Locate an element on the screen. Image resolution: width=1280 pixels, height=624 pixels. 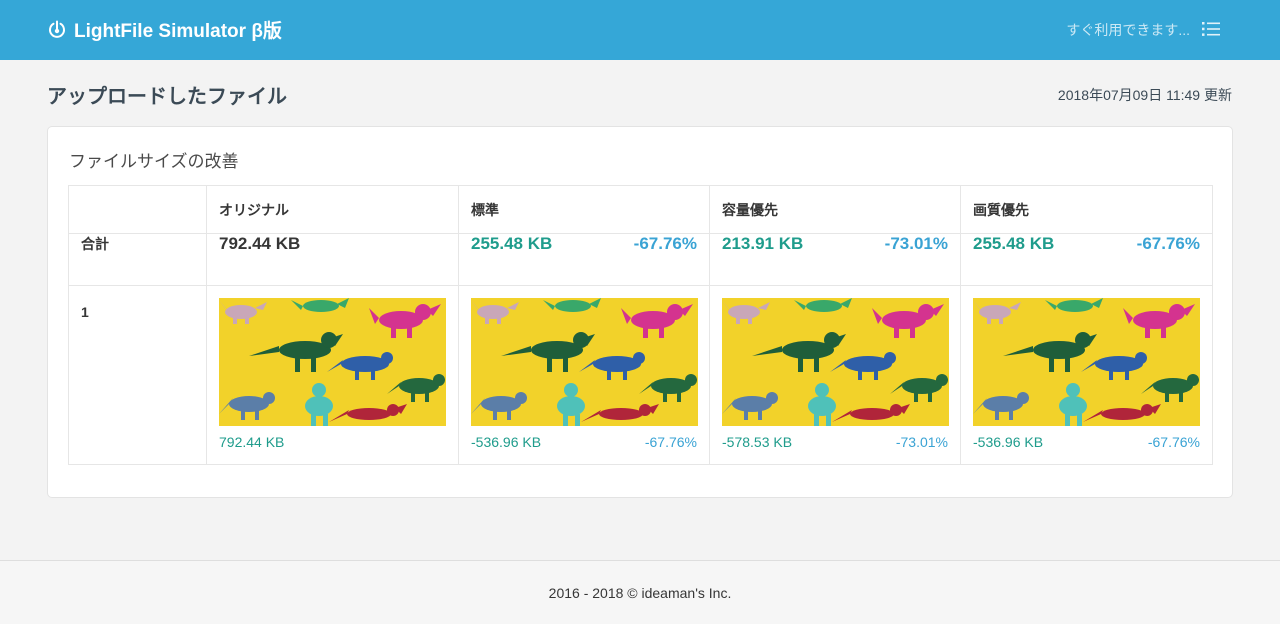
total-standard-size: 255.48 KB is located at coordinates (512, 243).